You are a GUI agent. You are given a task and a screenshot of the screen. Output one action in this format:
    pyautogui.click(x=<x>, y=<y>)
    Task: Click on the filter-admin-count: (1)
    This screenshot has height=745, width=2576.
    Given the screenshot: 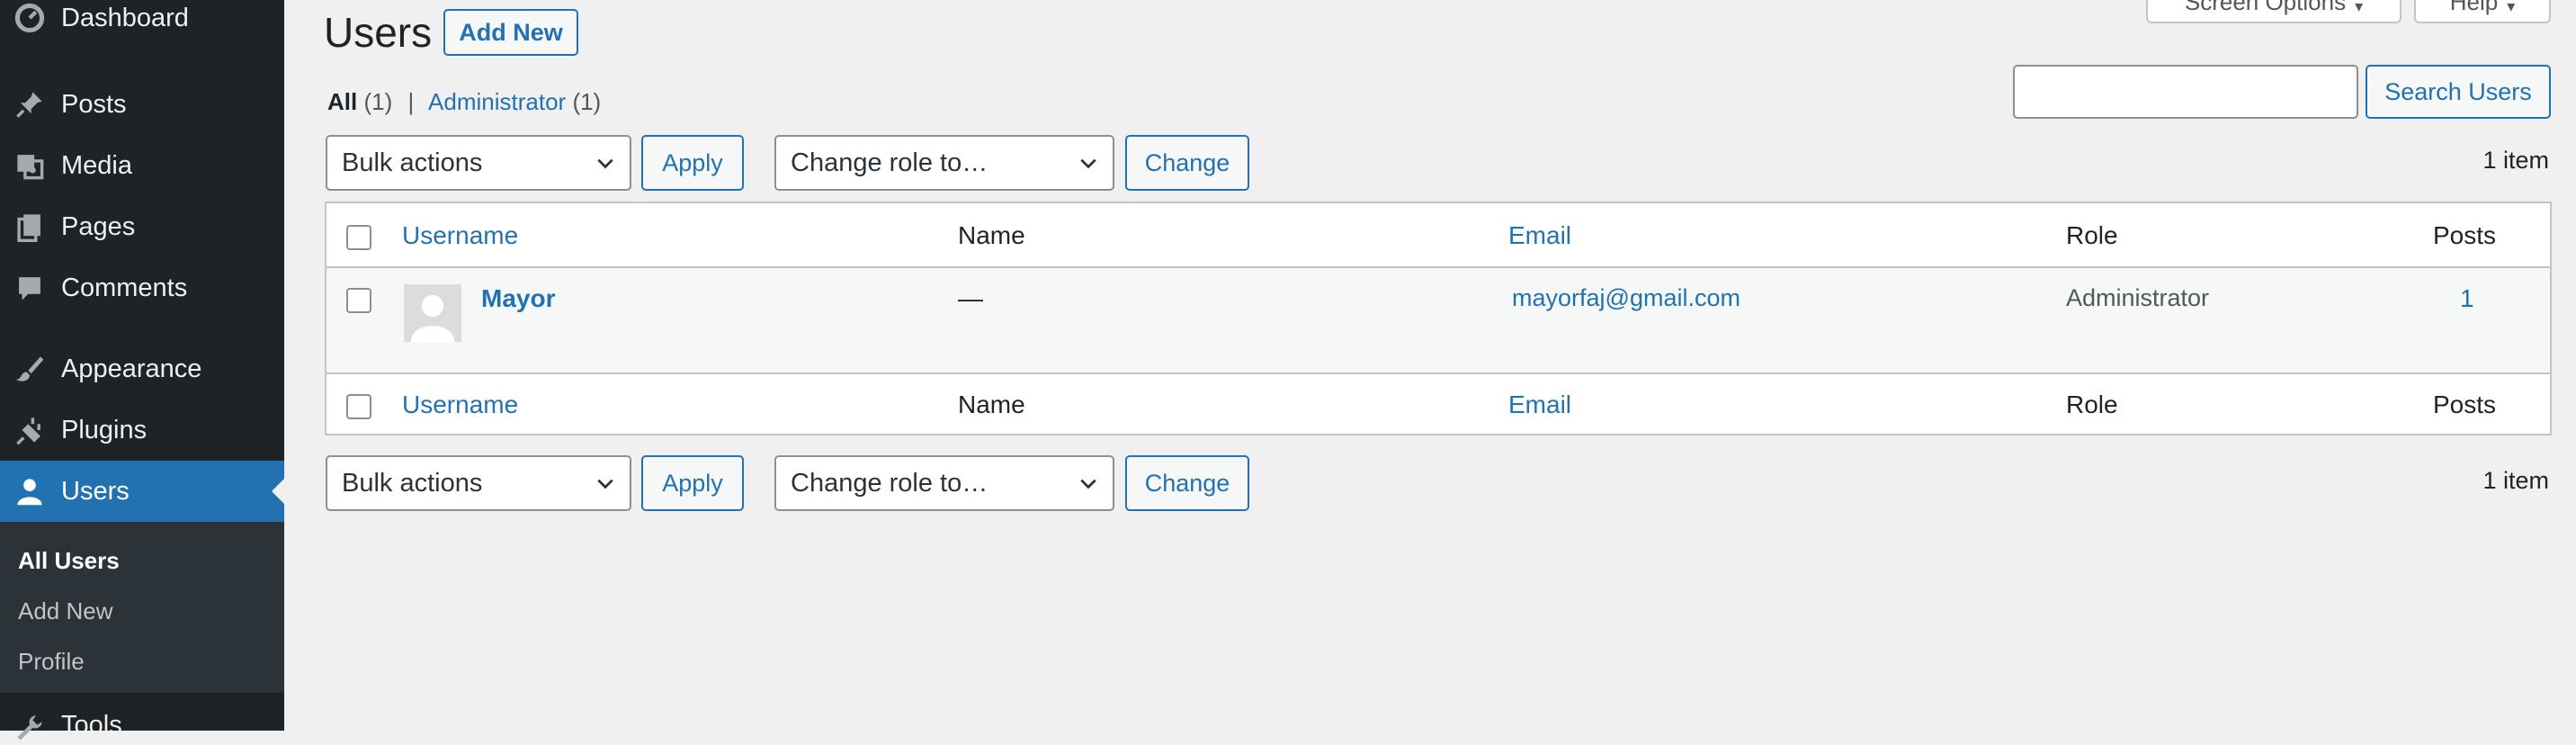 What is the action you would take?
    pyautogui.click(x=587, y=101)
    